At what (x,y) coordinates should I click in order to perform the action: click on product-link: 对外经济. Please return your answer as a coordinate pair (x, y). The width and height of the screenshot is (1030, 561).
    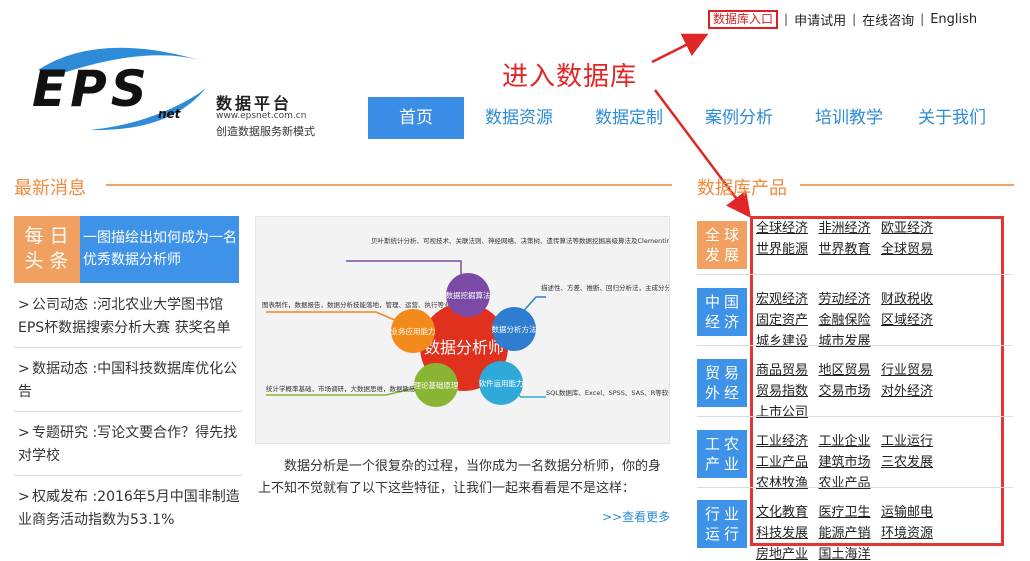
    Looking at the image, I should click on (912, 391).